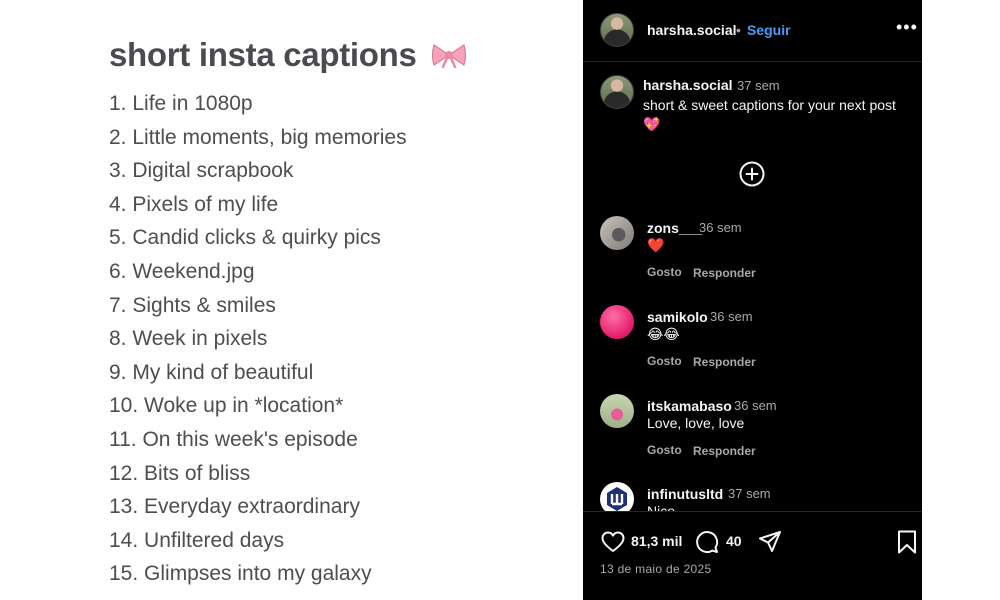  I want to click on post-date: 13 de maio de 2025, so click(655, 569).